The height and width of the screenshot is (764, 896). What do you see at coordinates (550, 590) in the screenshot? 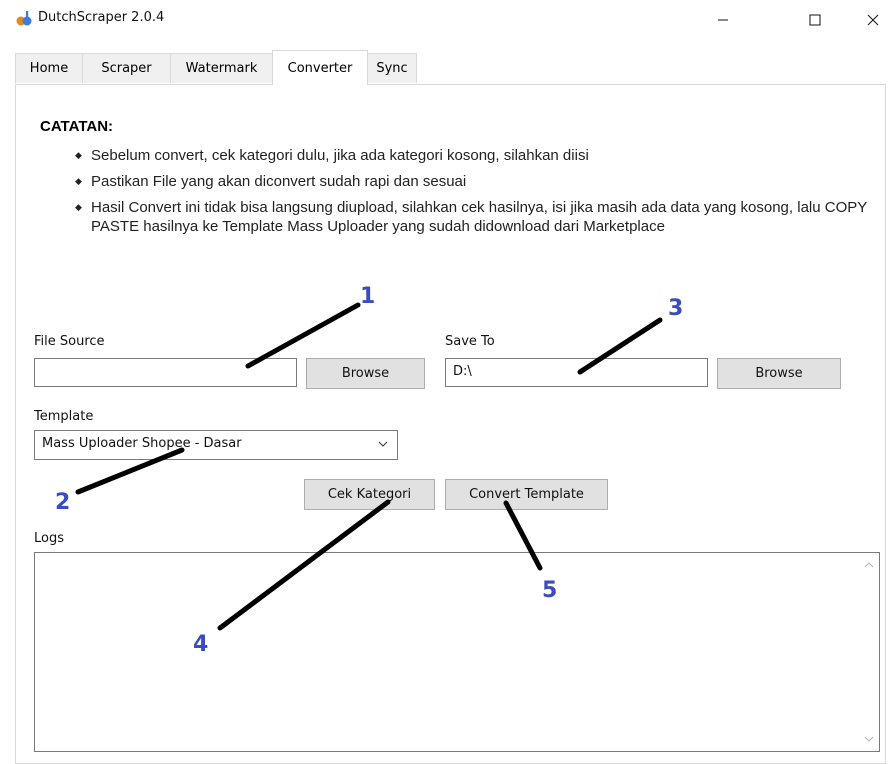
I see `callout-number-5: 5` at bounding box center [550, 590].